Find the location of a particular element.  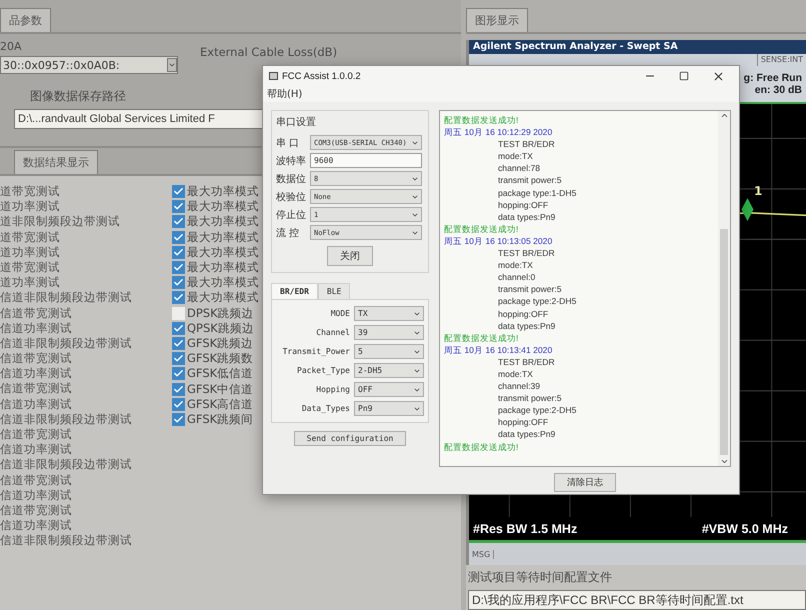

help-menu: 帮助(H) is located at coordinates (284, 94).